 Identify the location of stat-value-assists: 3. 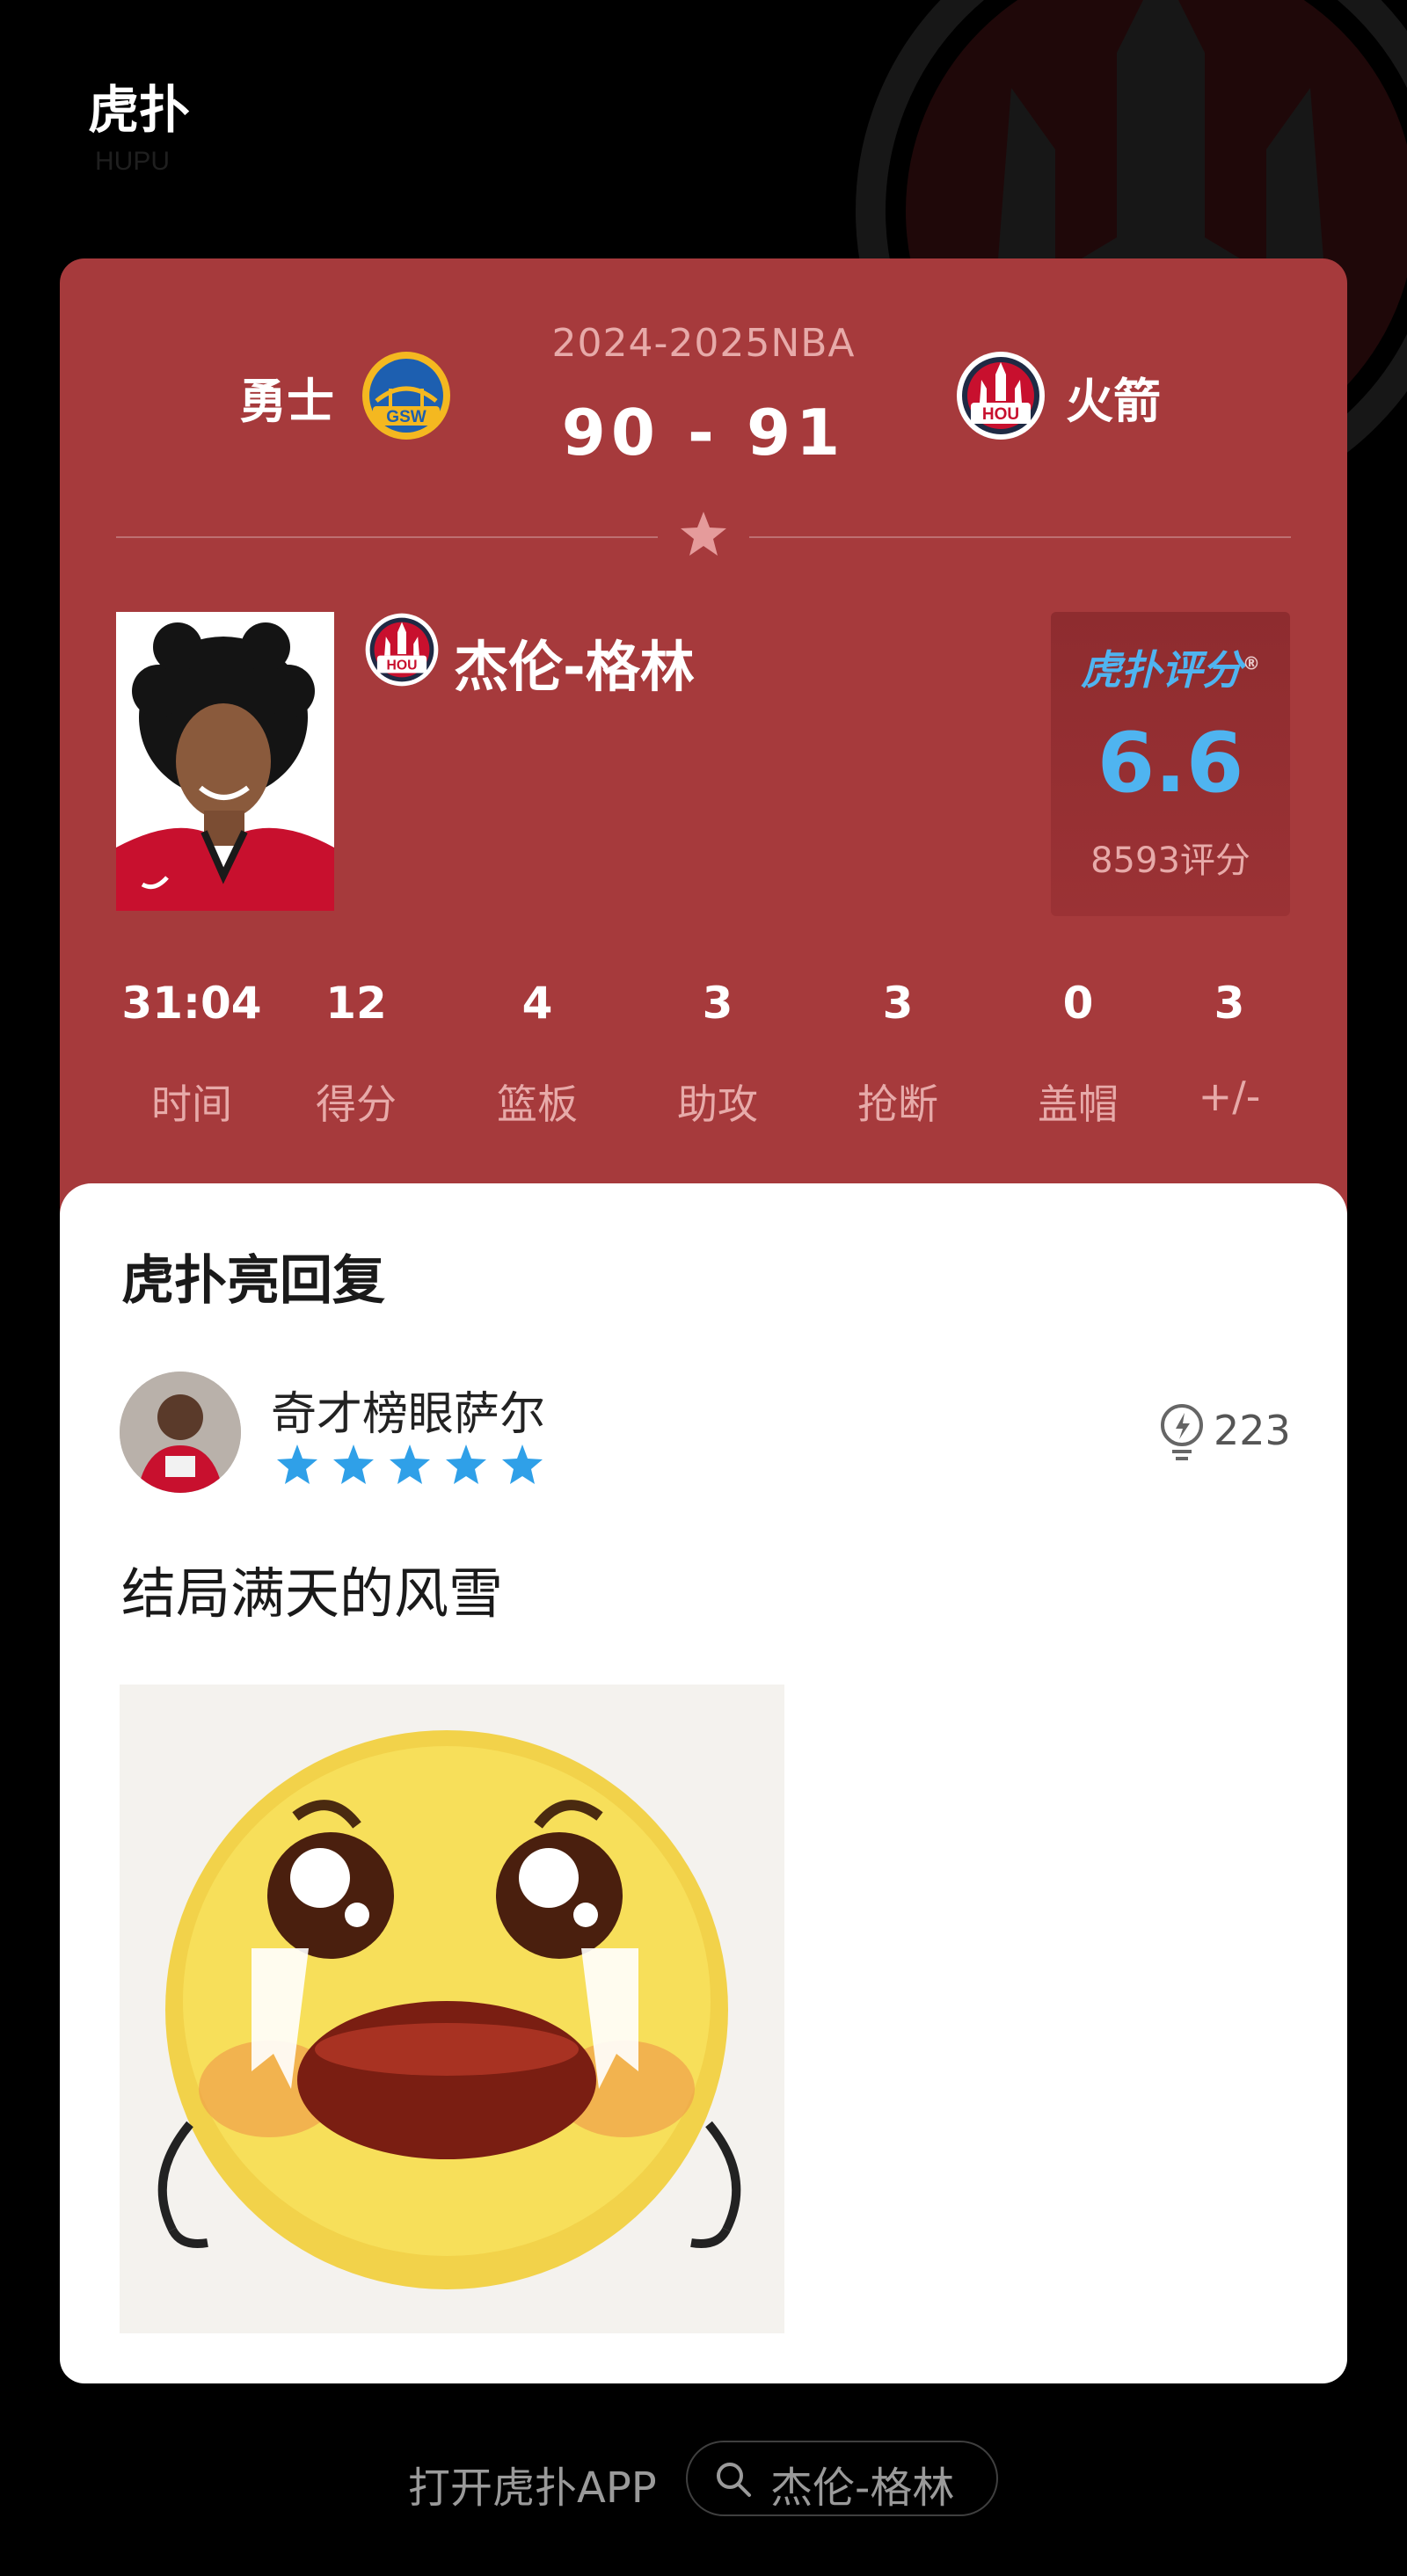
(718, 1003).